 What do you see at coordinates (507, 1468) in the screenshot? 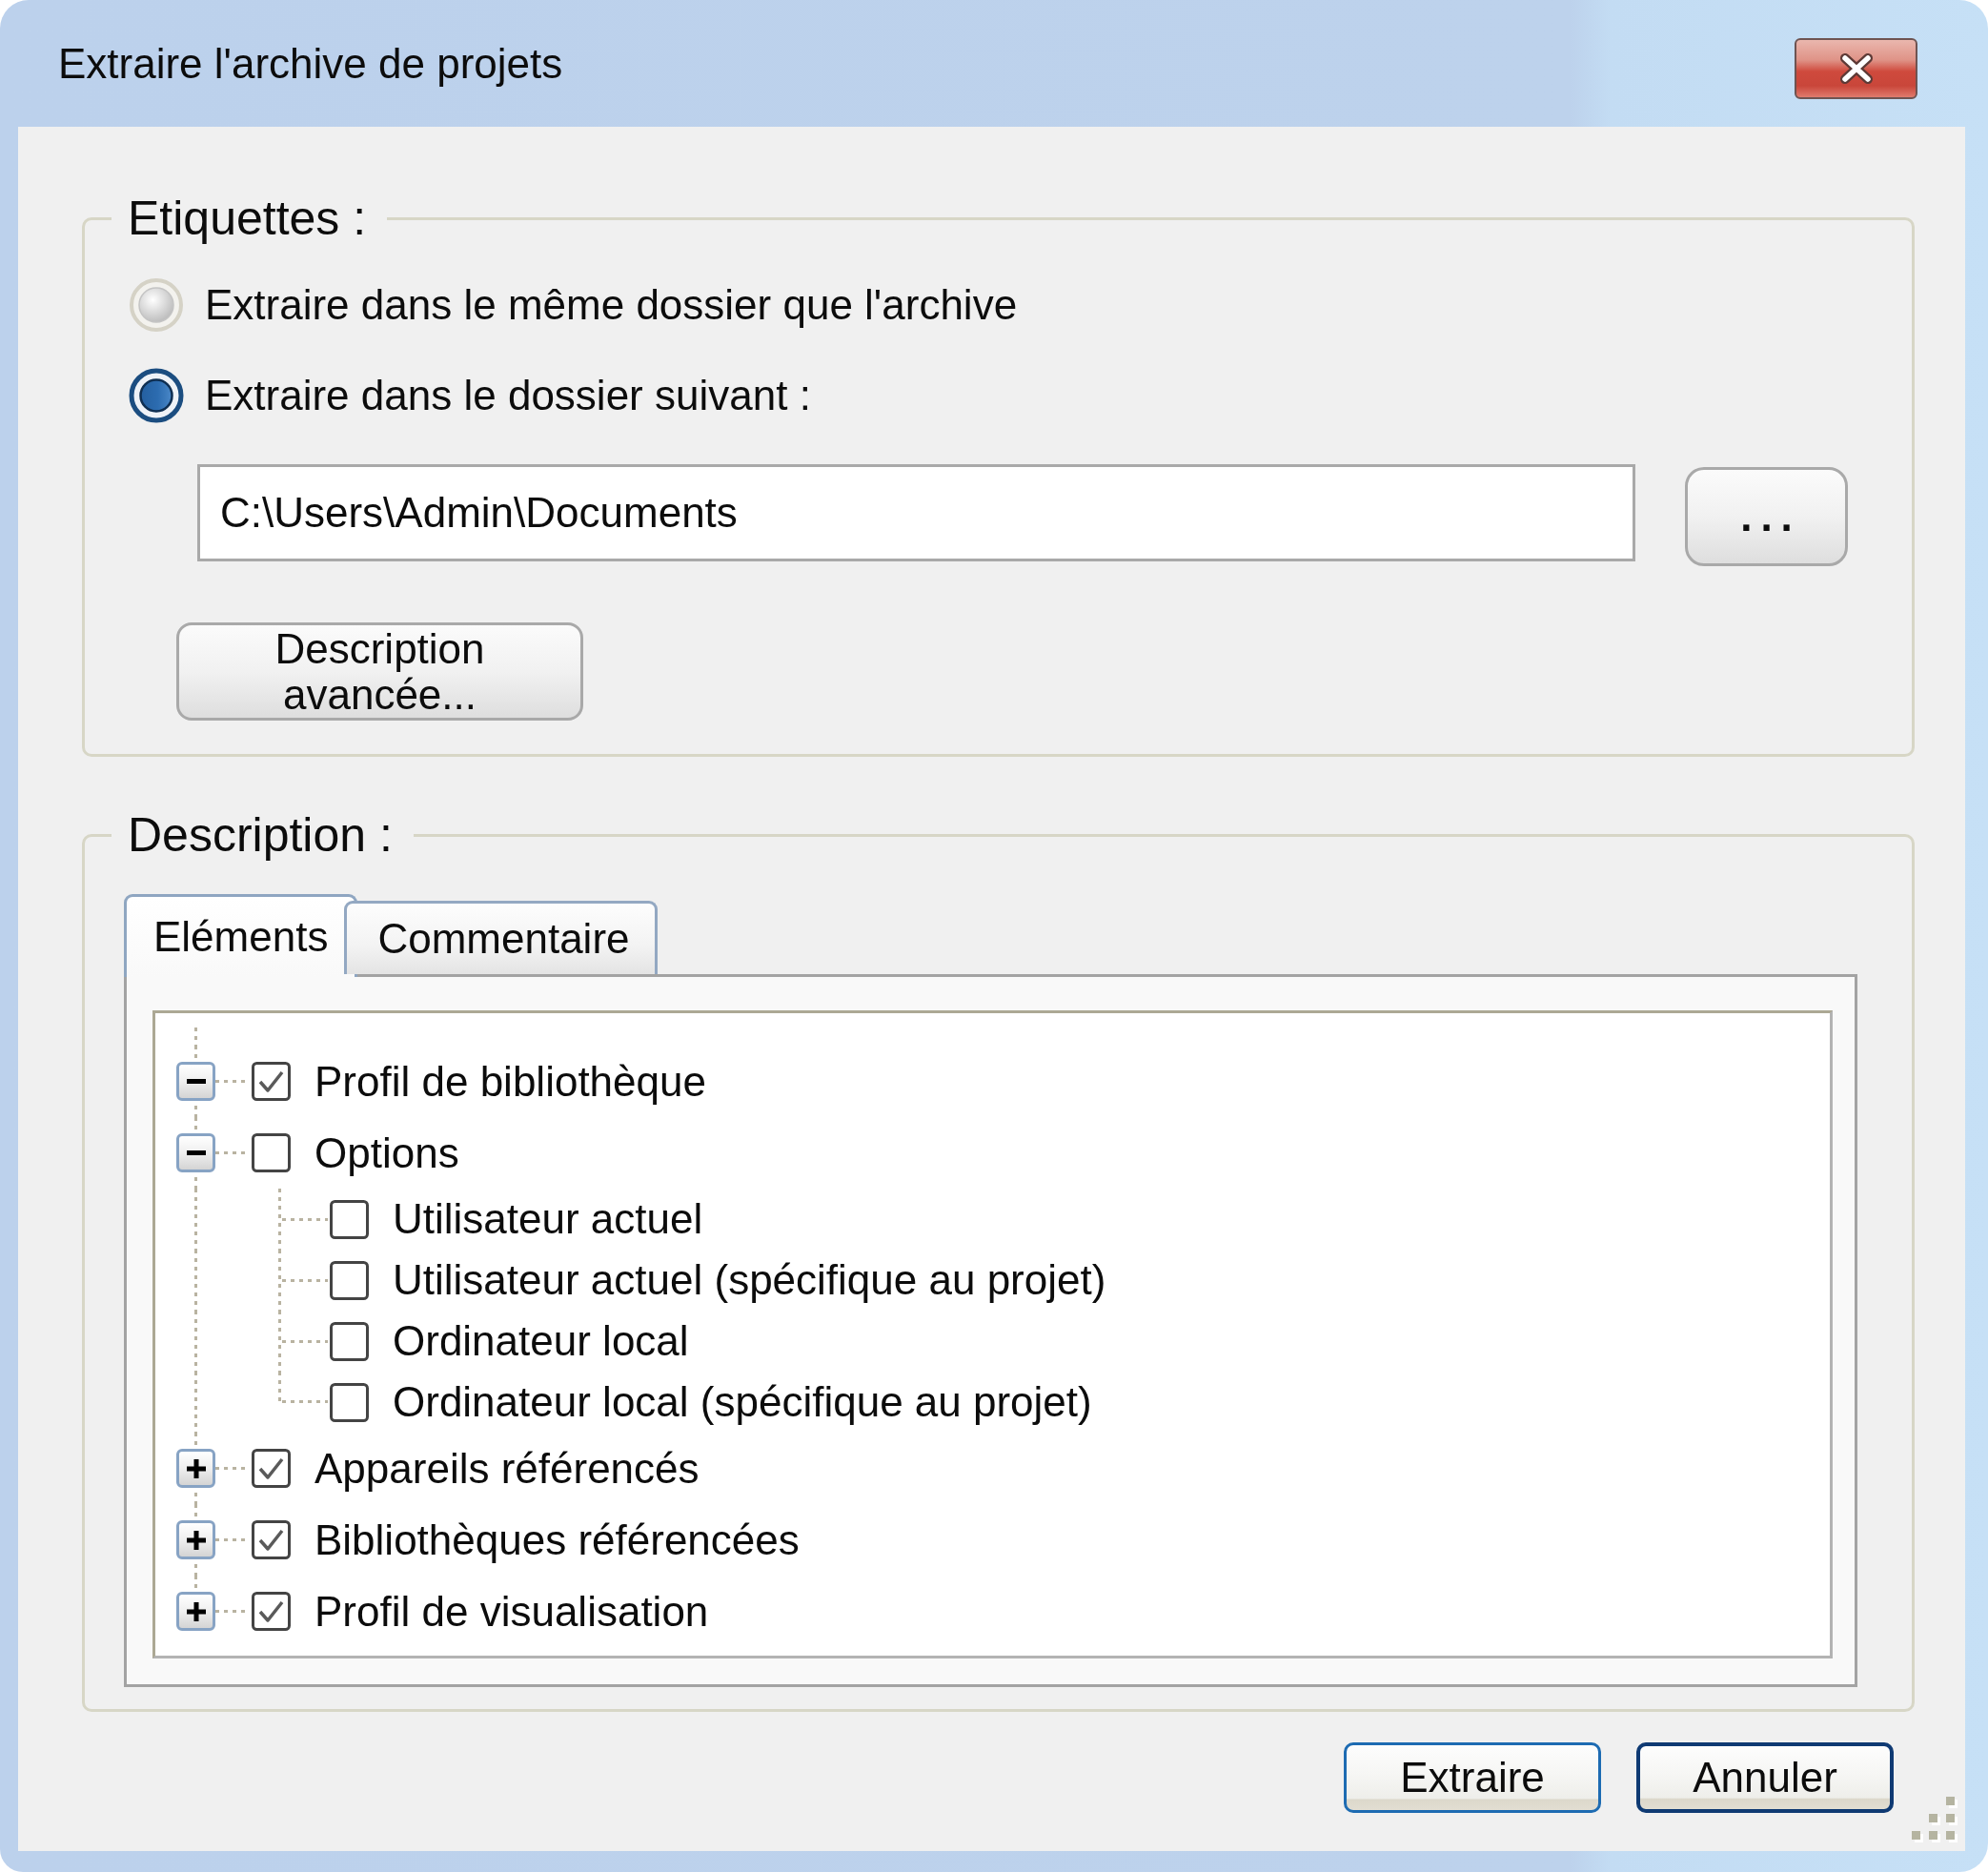
I see `tree-item-label: Appareils référencés` at bounding box center [507, 1468].